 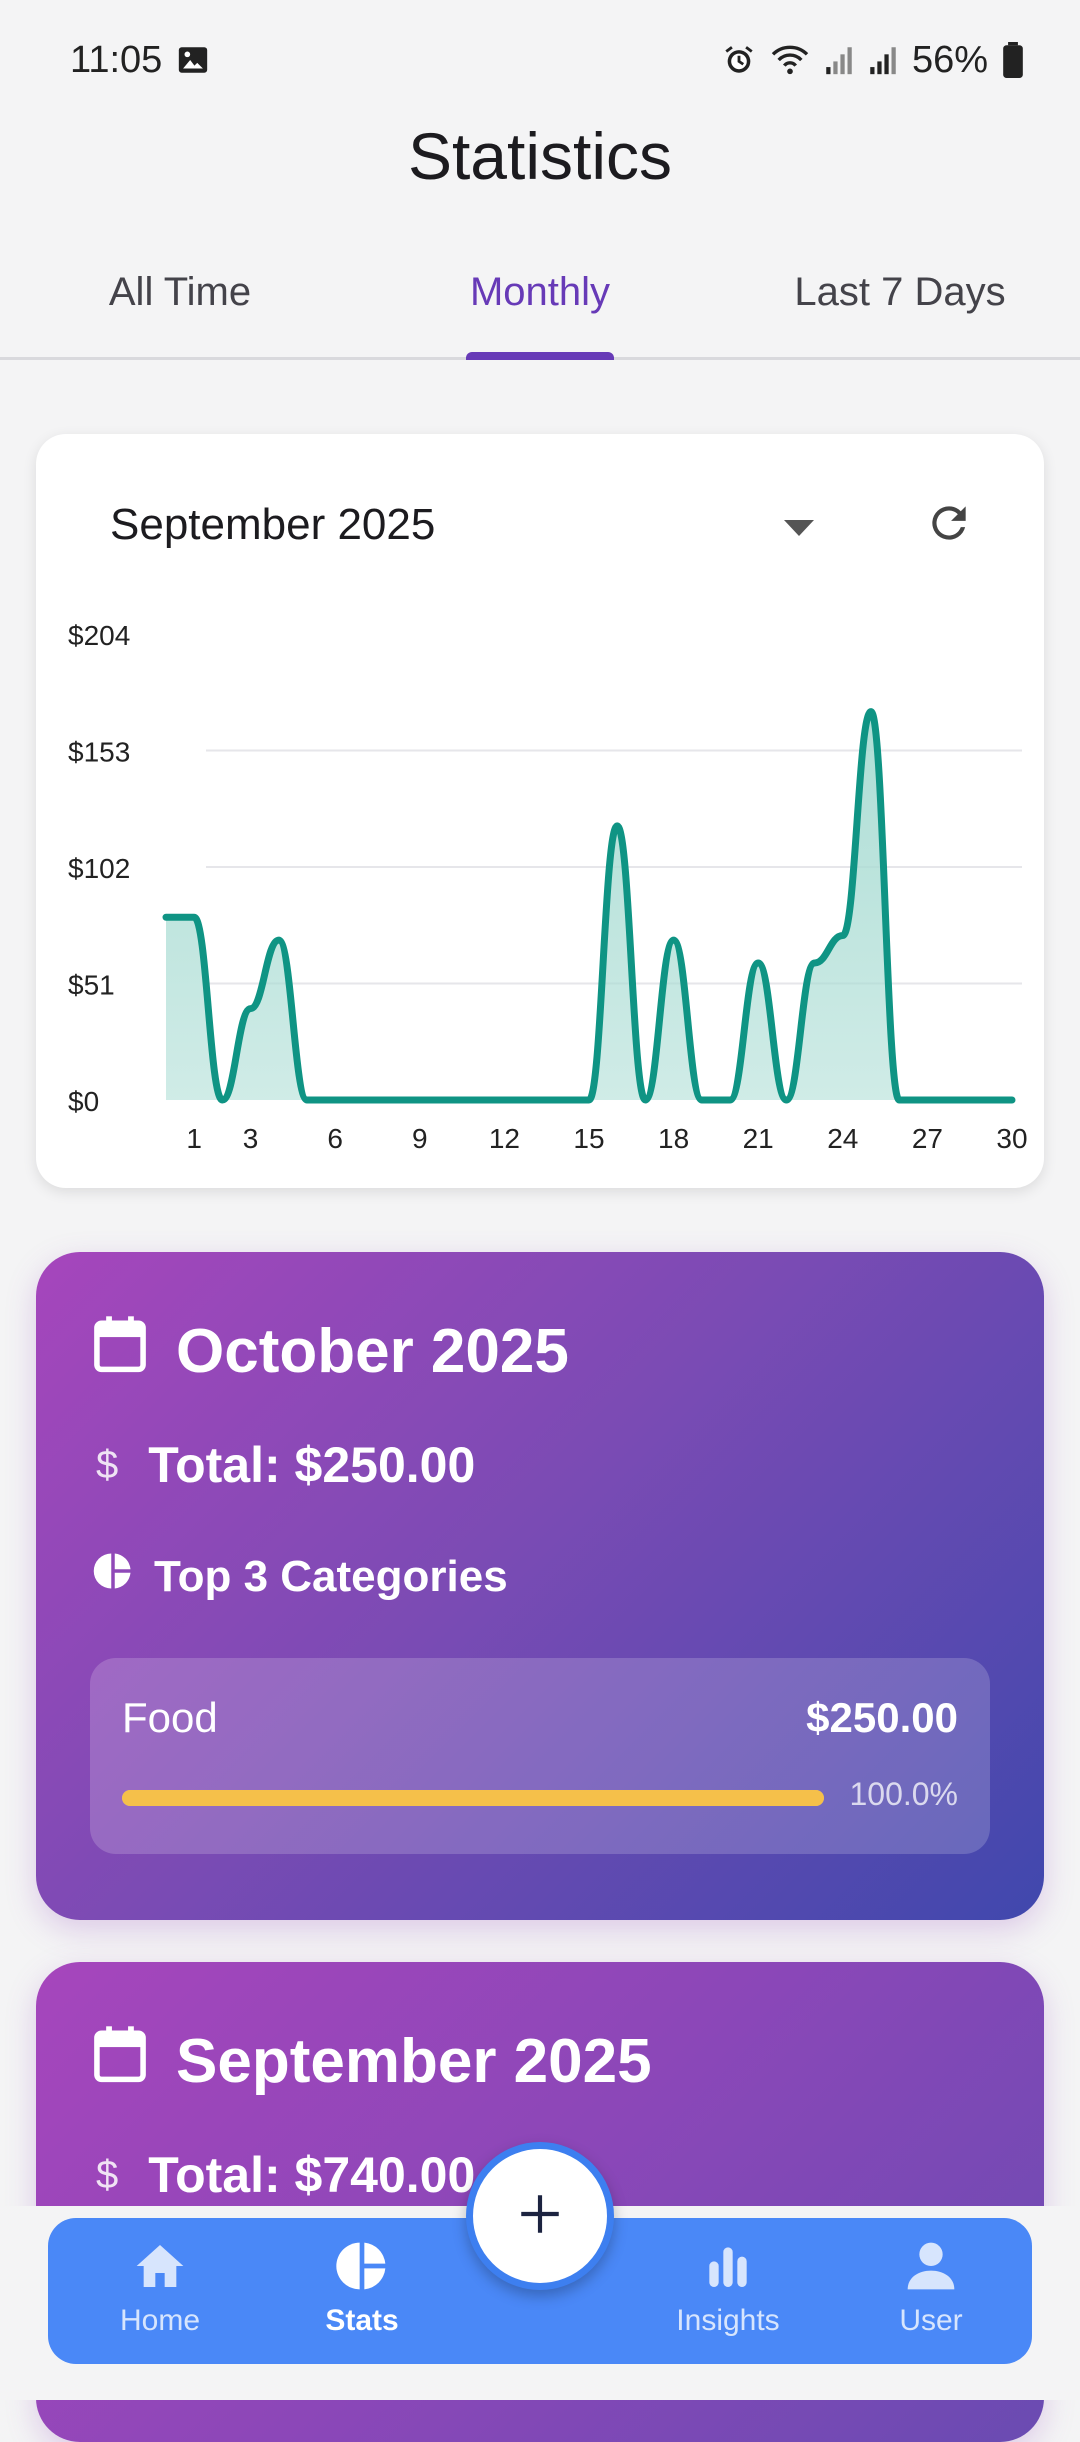 I want to click on x-tick-label: 30, so click(x=1011, y=1138).